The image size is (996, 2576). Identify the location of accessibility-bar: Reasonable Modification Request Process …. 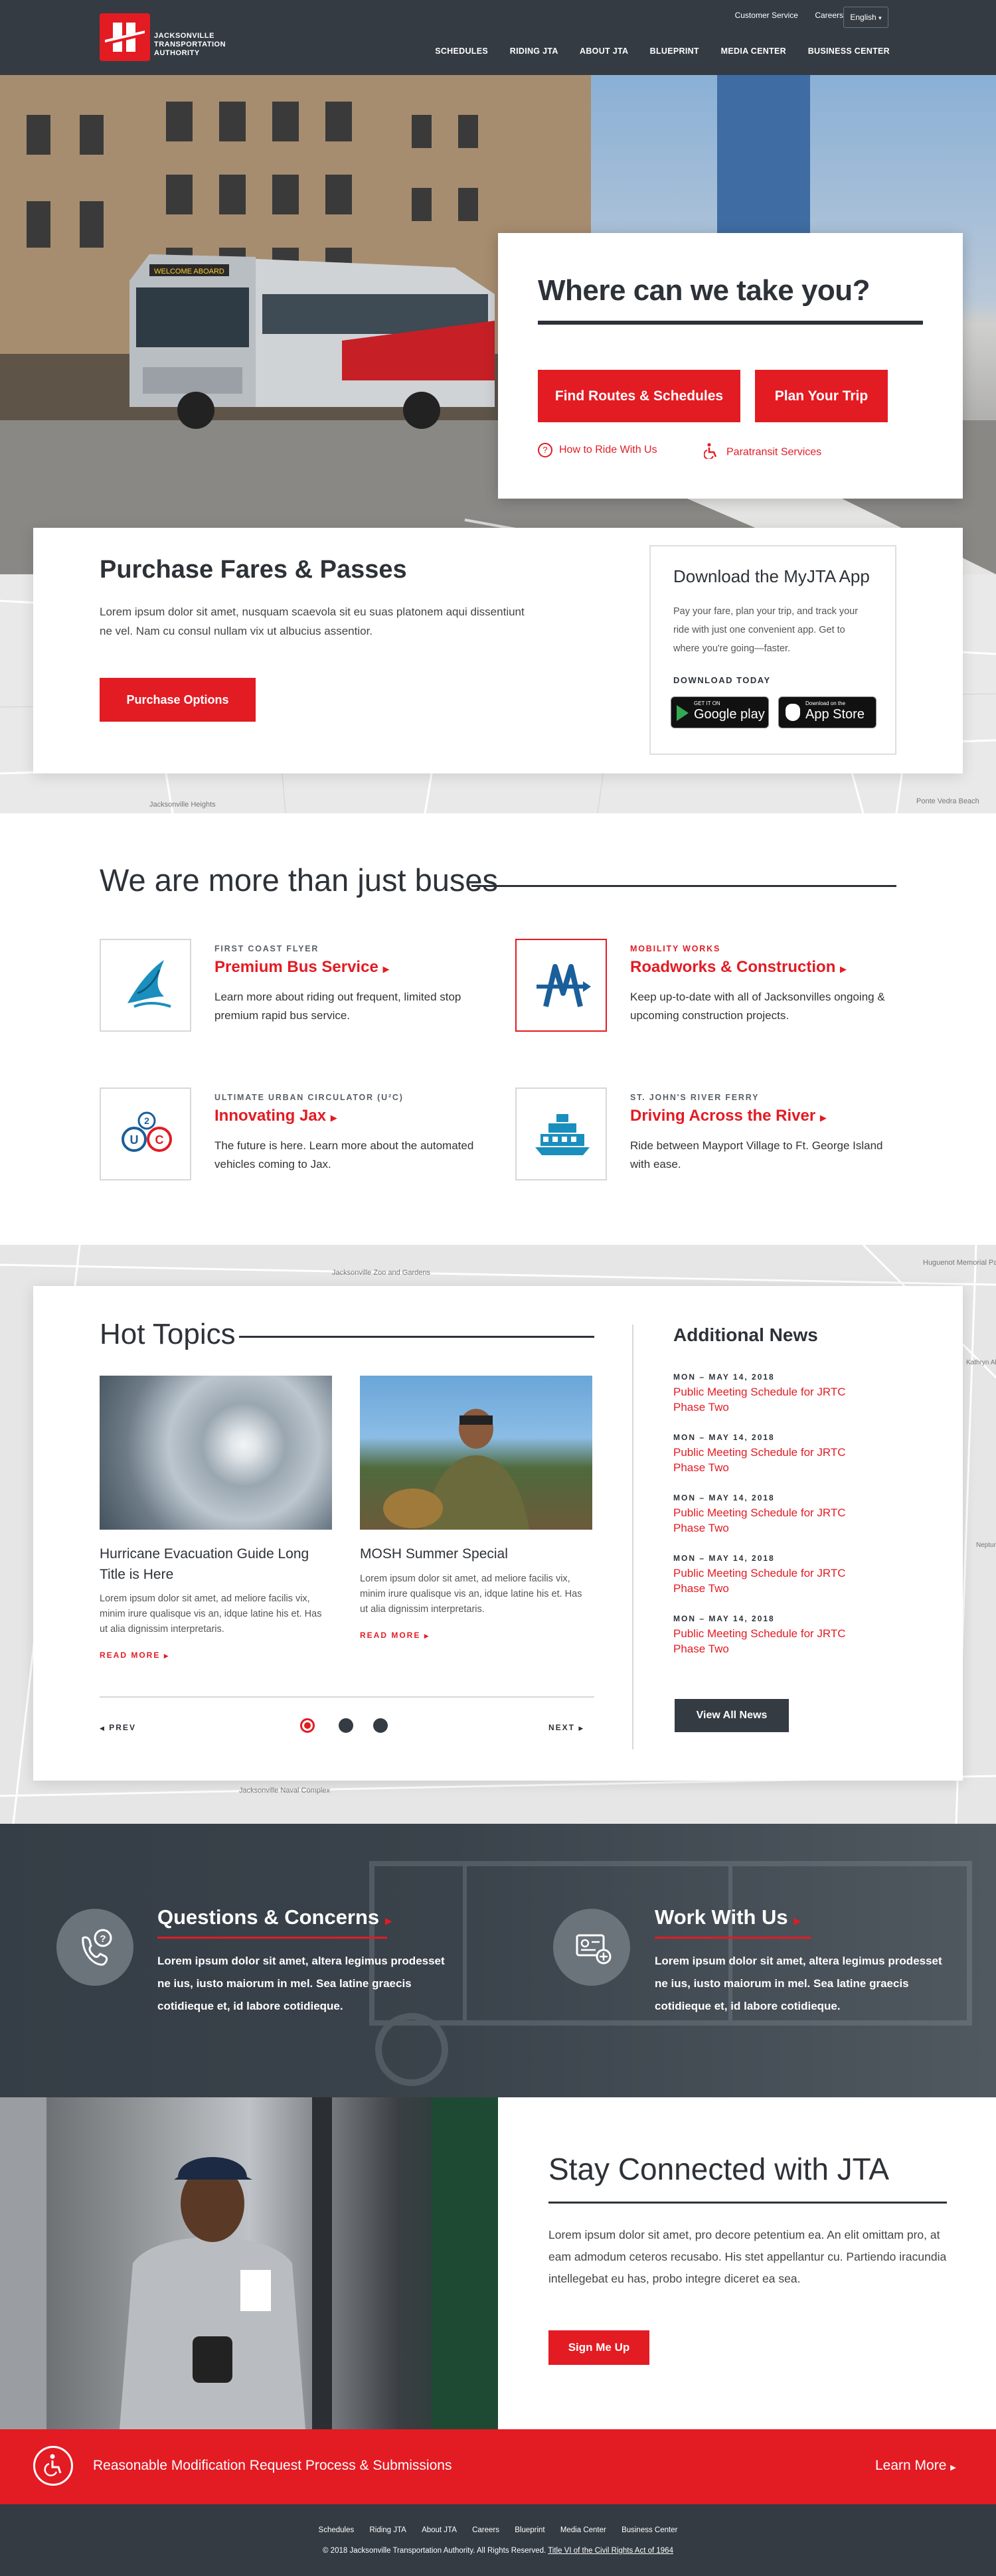
(498, 2466).